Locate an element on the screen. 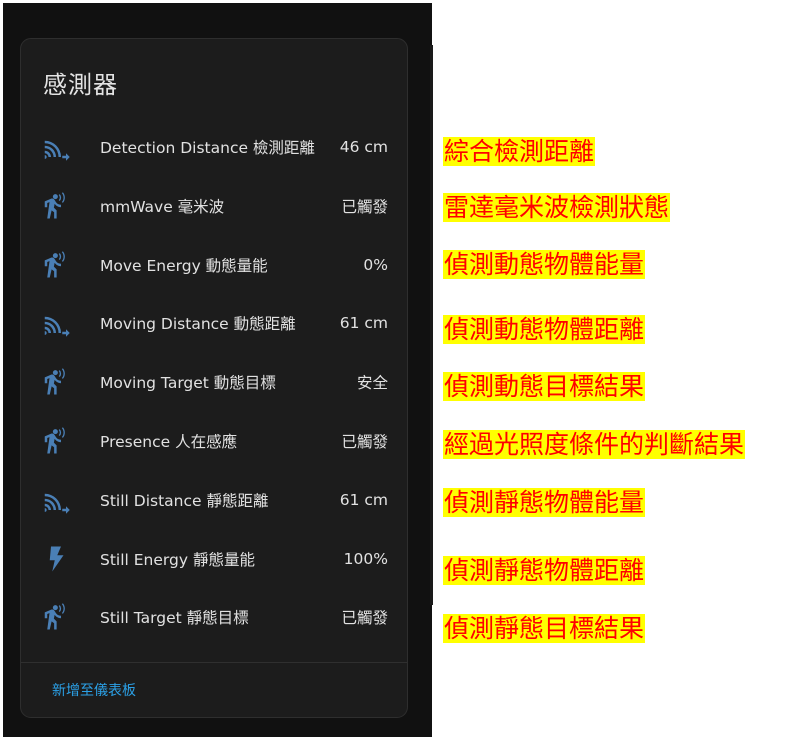 The width and height of the screenshot is (788, 737). sensor-row-presence: Presence 人在感應 已觸發 is located at coordinates (214, 441).